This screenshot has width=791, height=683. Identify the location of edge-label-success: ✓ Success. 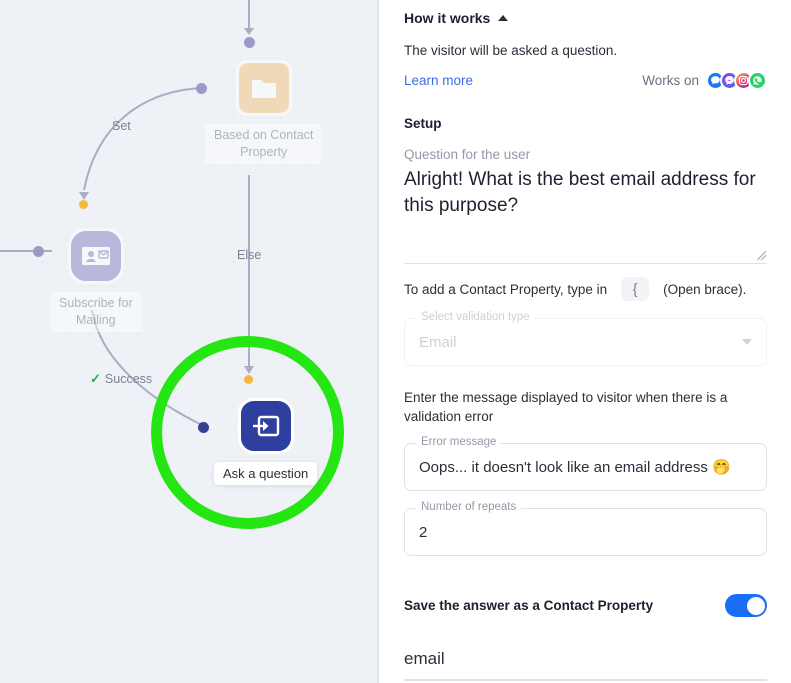
(121, 379).